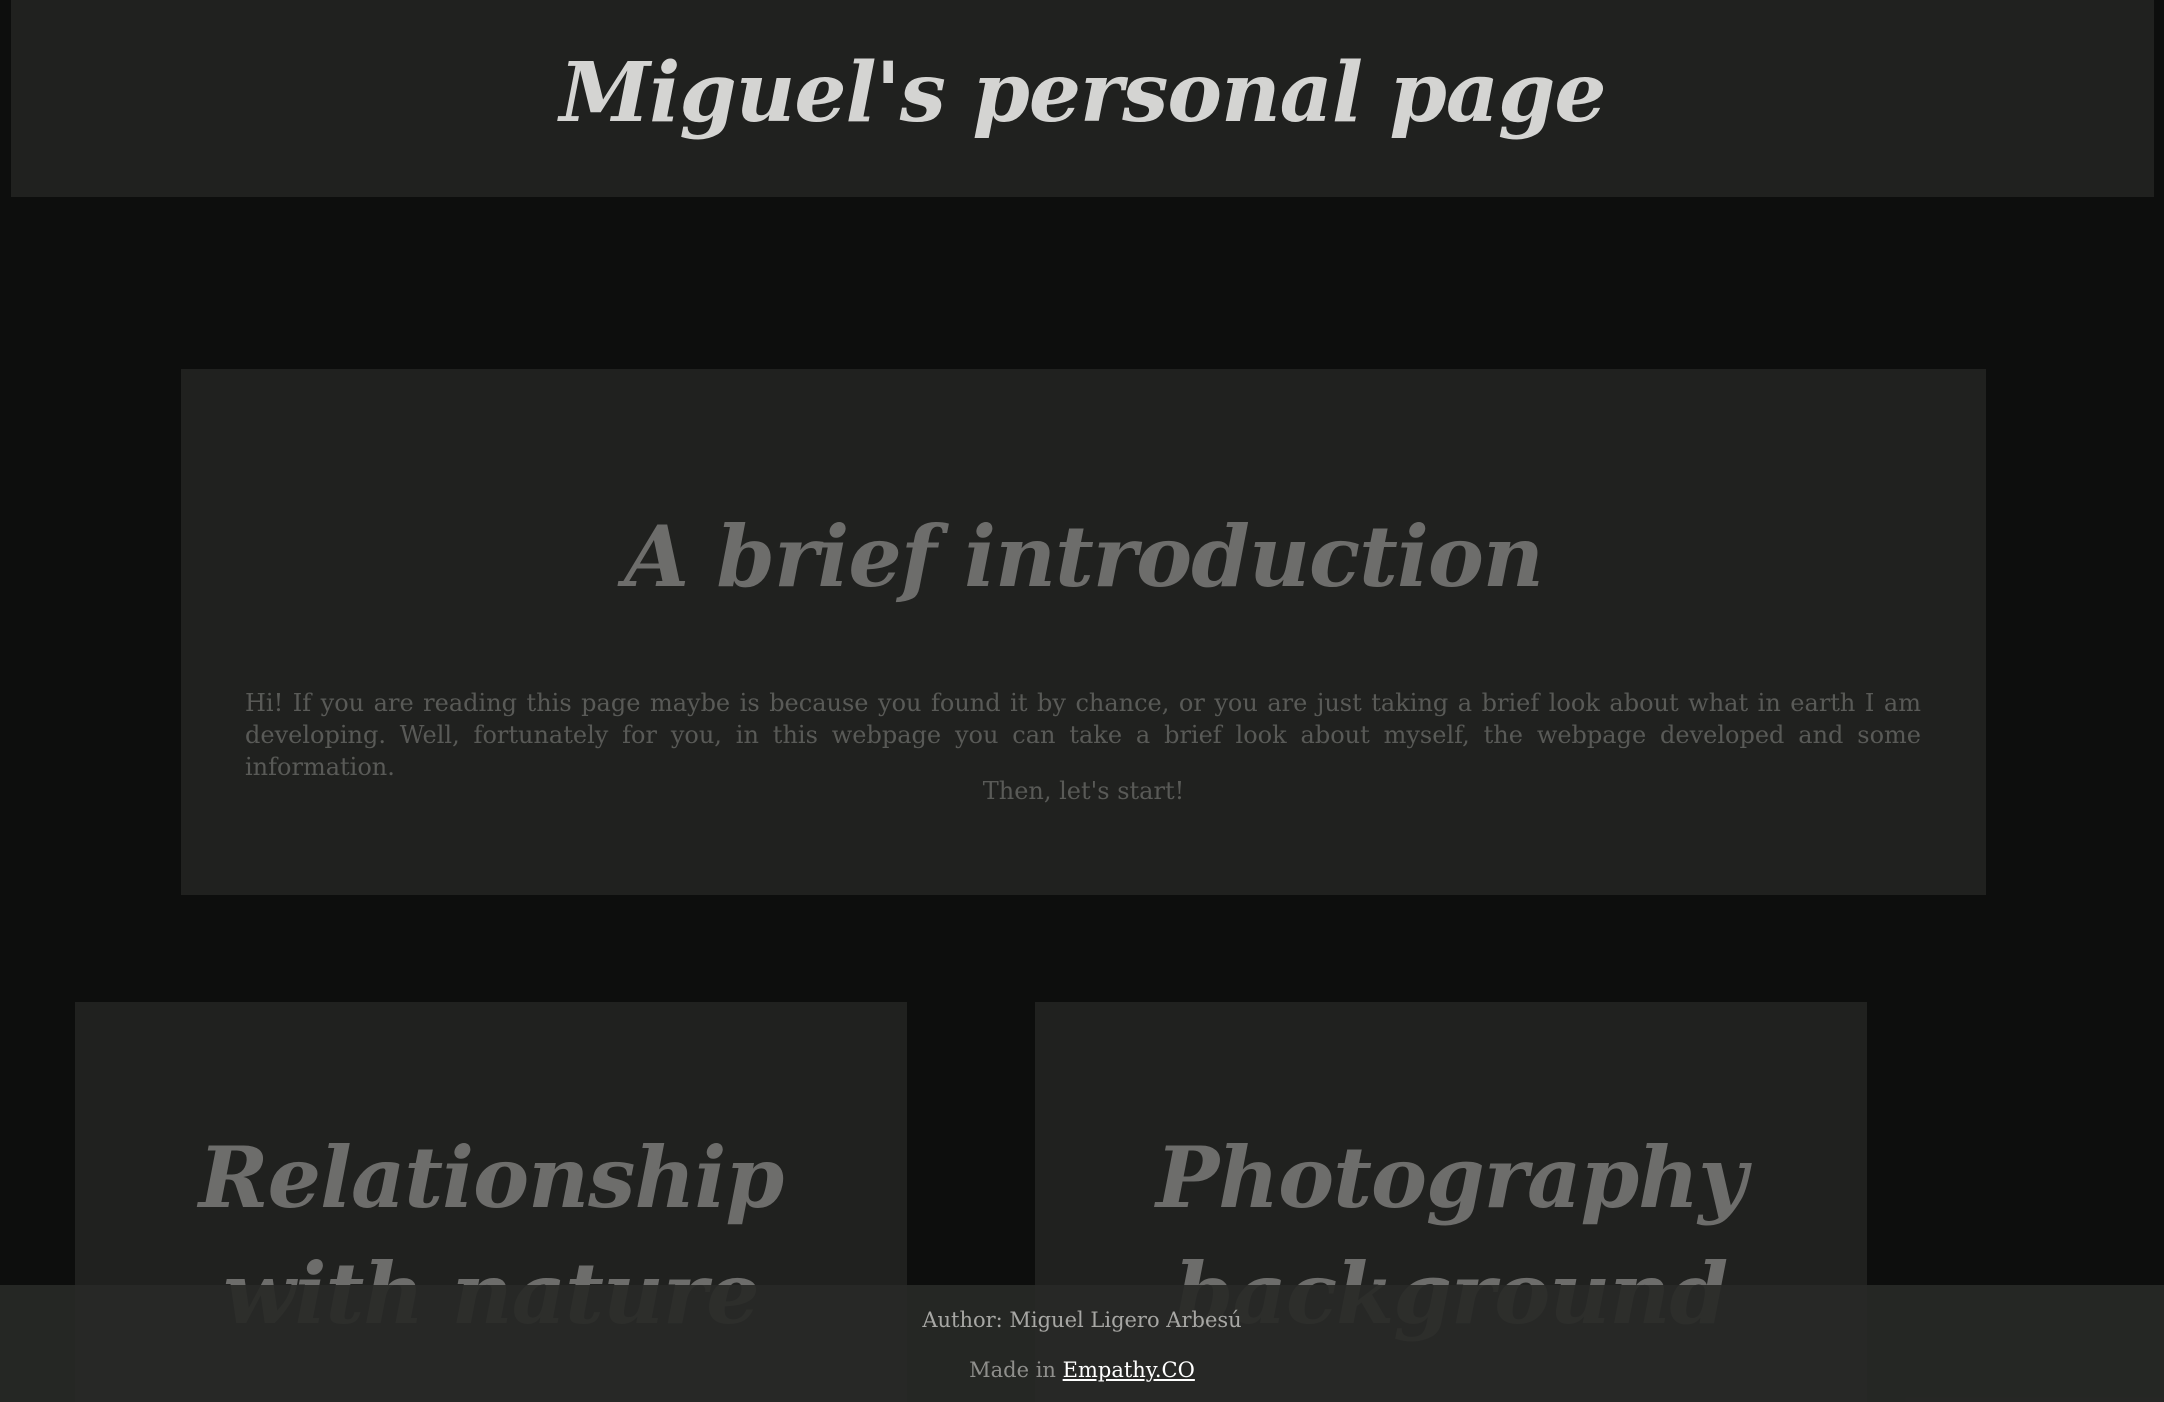 The width and height of the screenshot is (2164, 1402). What do you see at coordinates (1012, 1370) in the screenshot?
I see `footer-made-prefix: Made in` at bounding box center [1012, 1370].